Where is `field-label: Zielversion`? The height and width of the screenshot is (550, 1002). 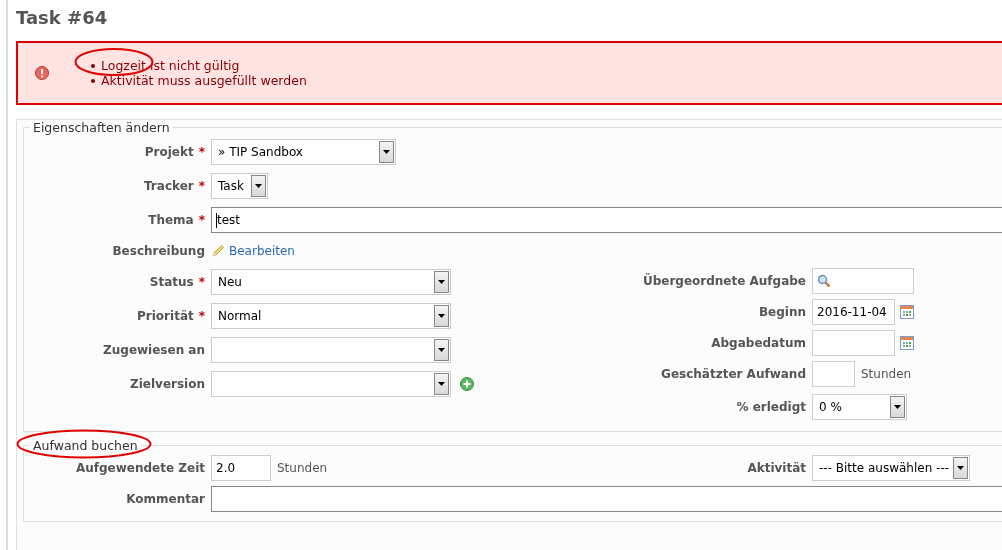 field-label: Zielversion is located at coordinates (167, 384).